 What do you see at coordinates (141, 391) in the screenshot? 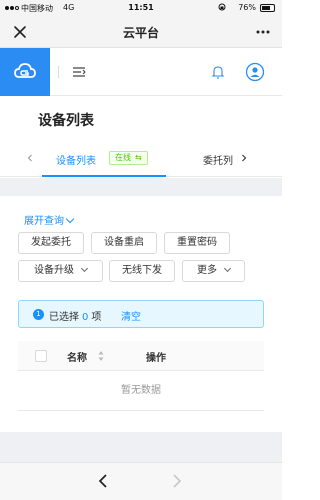
I see `table-empty-text: 暂无数据` at bounding box center [141, 391].